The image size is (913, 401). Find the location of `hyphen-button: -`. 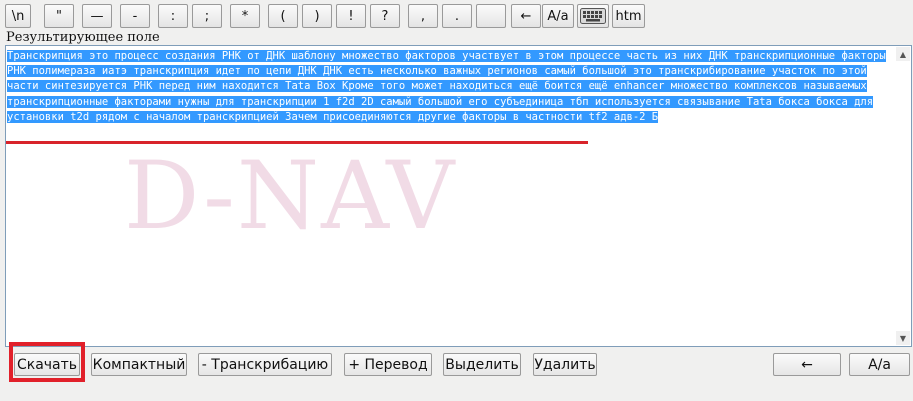

hyphen-button: - is located at coordinates (135, 16).